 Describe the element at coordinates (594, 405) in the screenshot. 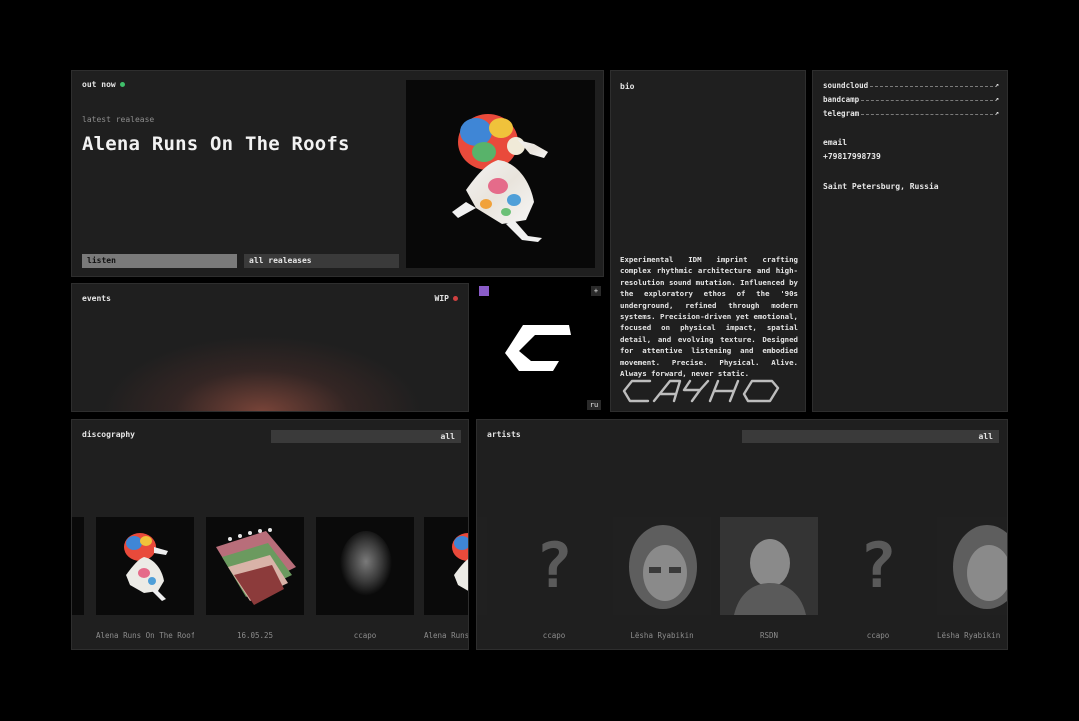

I see `language-toggle: ru` at that location.